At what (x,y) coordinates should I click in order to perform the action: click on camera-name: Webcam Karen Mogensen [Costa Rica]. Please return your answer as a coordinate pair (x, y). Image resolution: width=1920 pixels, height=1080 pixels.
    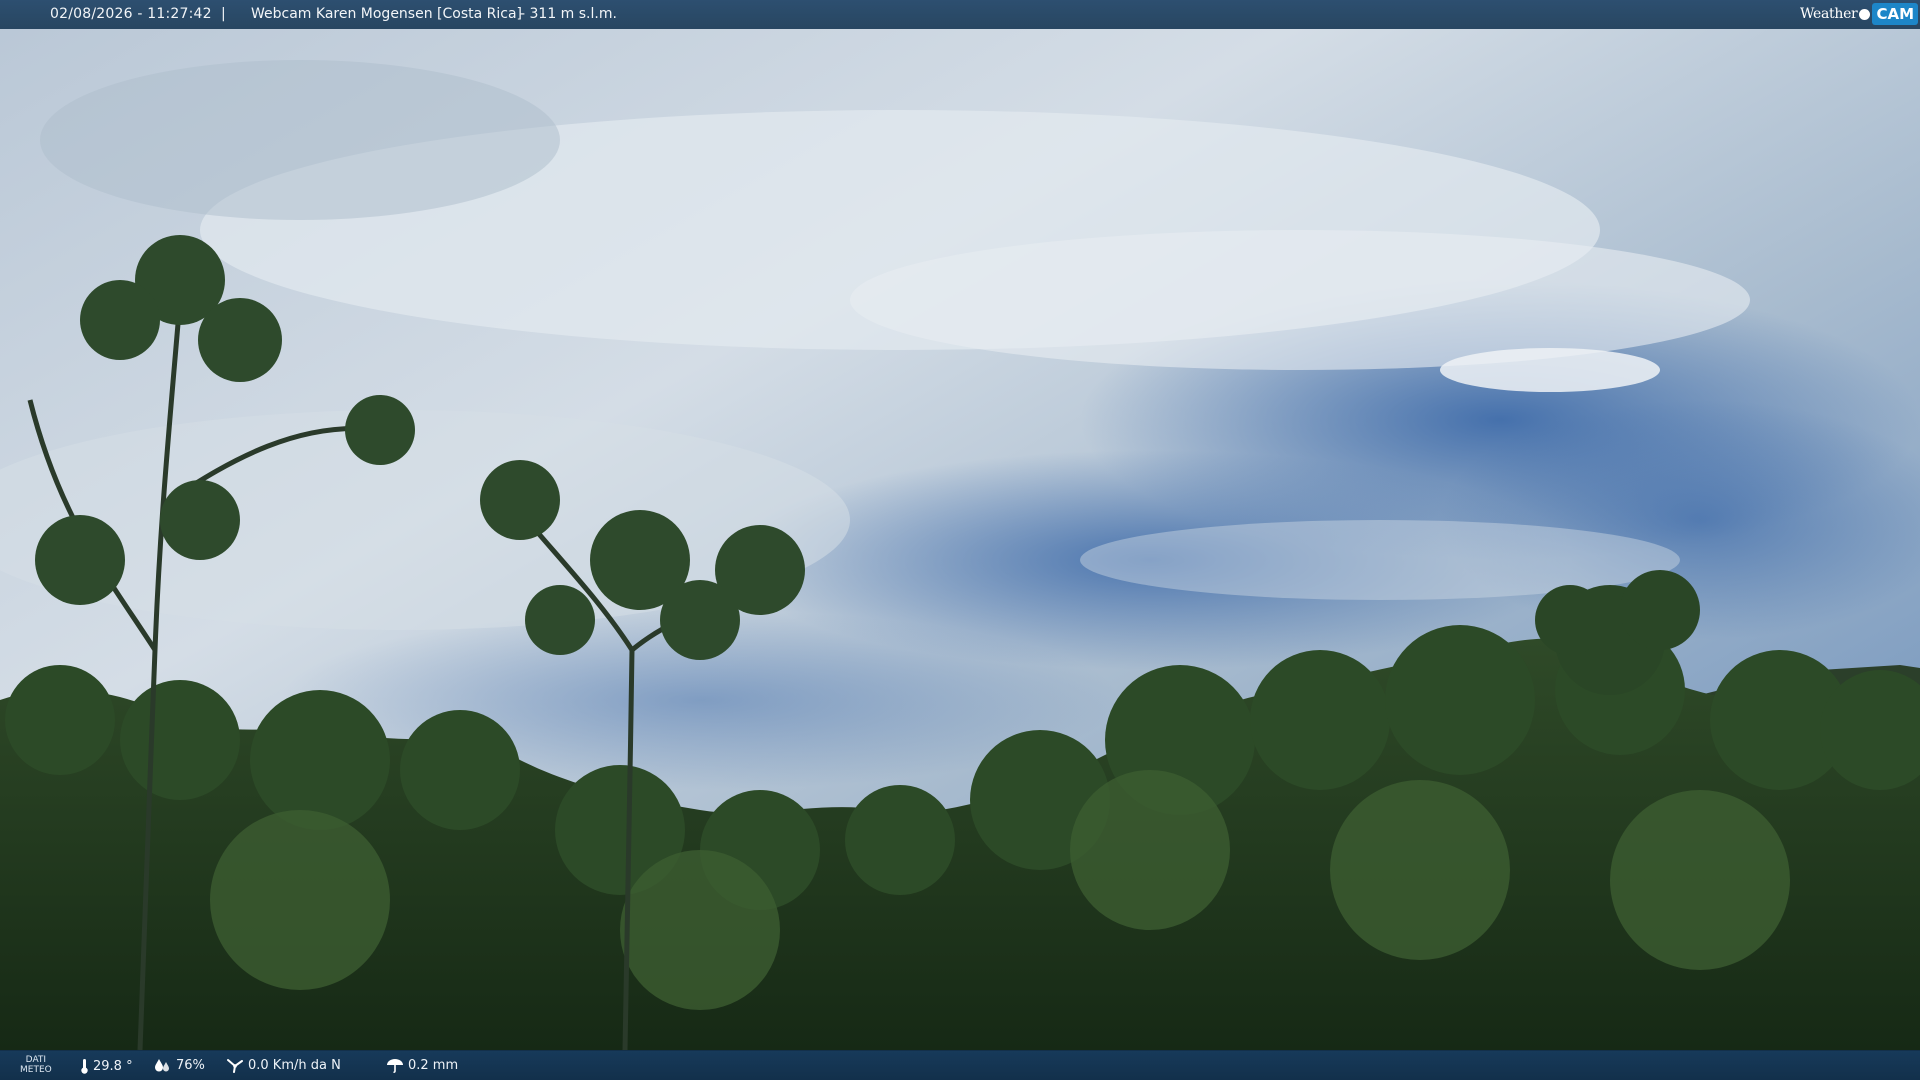
    Looking at the image, I should click on (387, 14).